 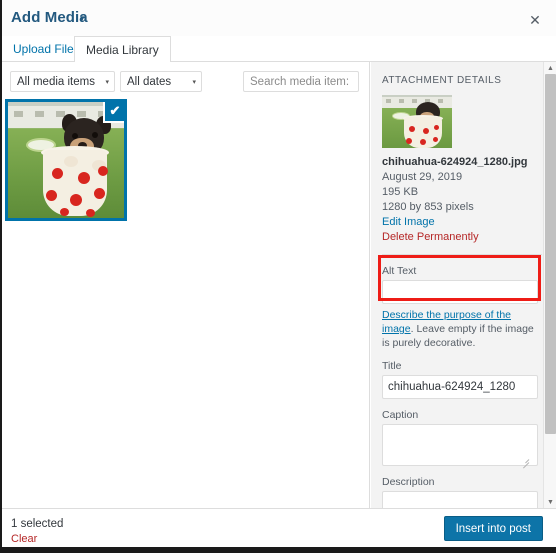 What do you see at coordinates (400, 192) in the screenshot?
I see `attachment-file-size: 195 KB` at bounding box center [400, 192].